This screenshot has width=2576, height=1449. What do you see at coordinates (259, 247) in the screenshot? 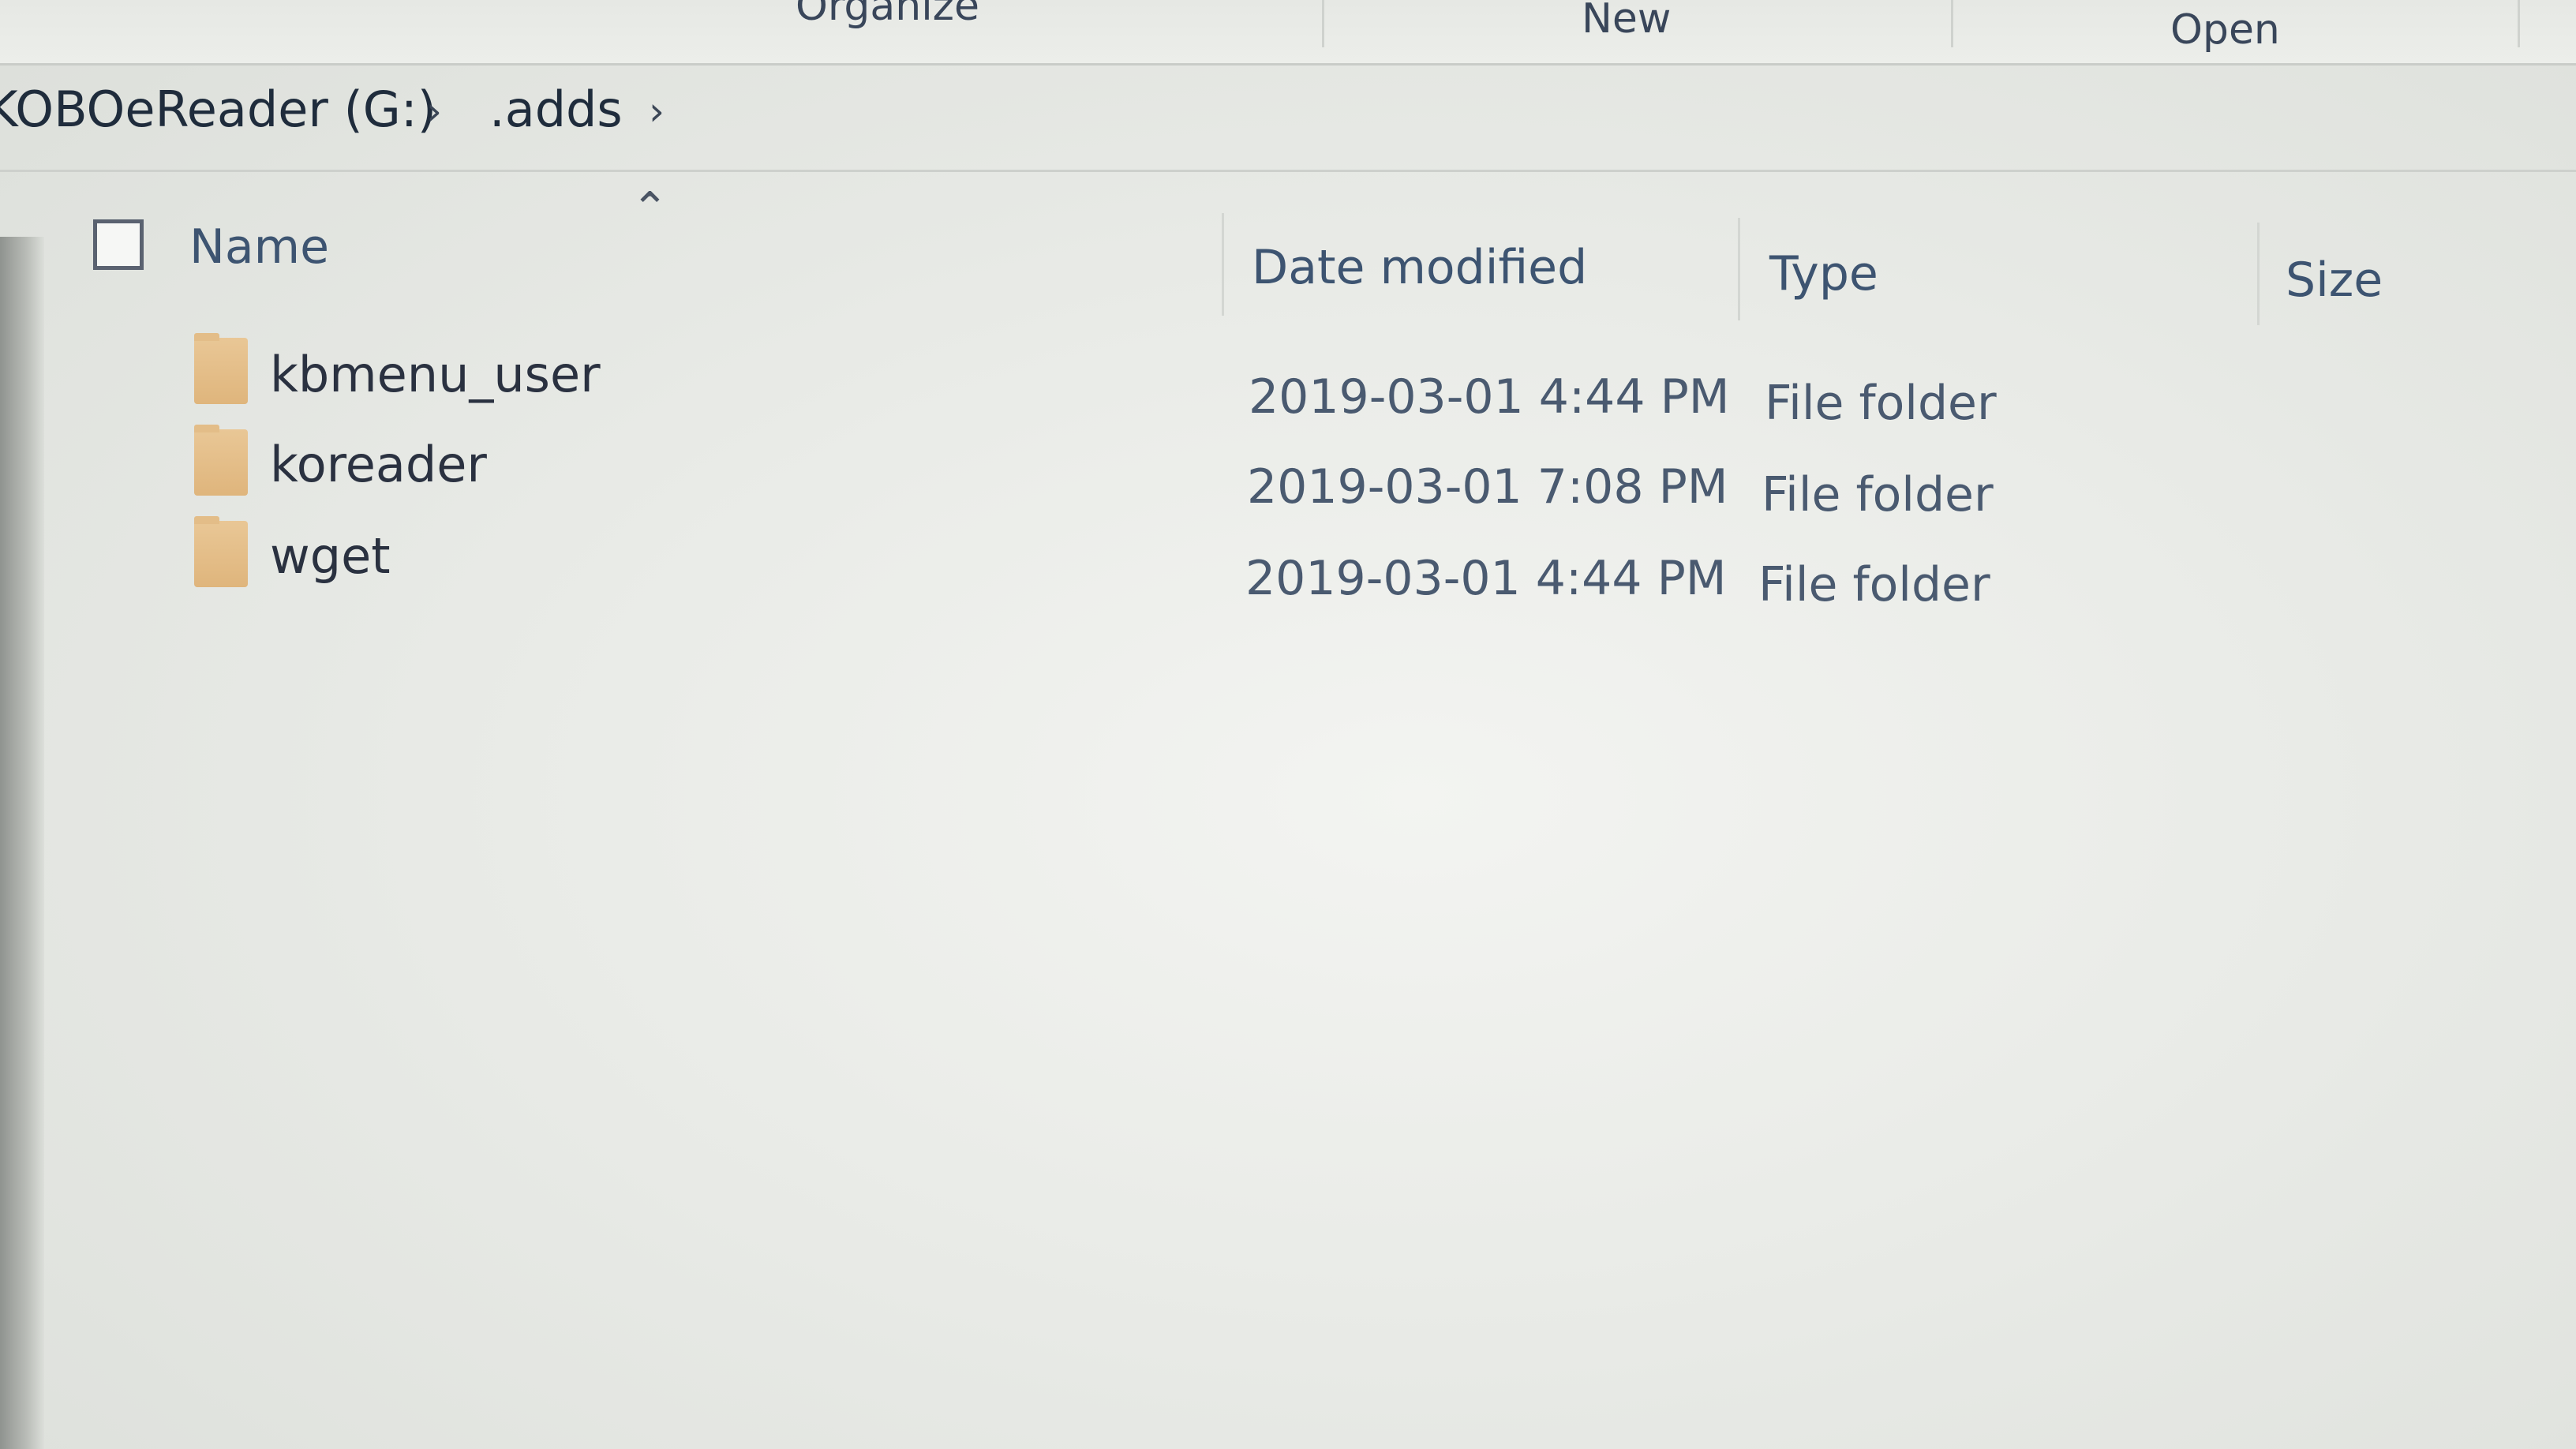
I see `column-header-name: Name` at bounding box center [259, 247].